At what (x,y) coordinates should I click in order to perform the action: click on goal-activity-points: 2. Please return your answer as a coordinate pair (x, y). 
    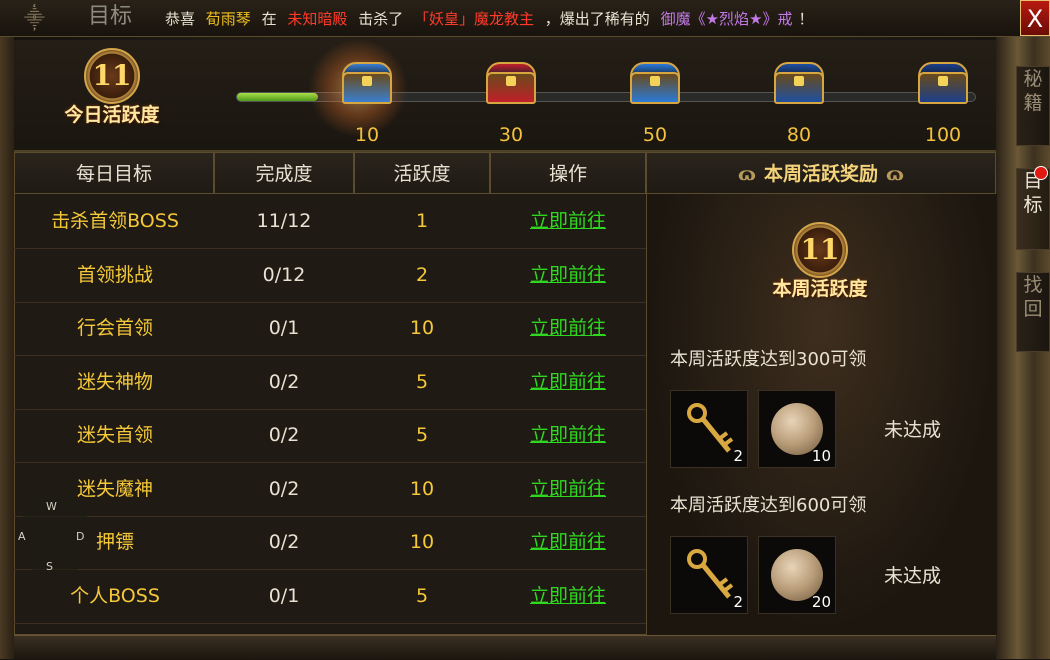
    Looking at the image, I should click on (422, 274).